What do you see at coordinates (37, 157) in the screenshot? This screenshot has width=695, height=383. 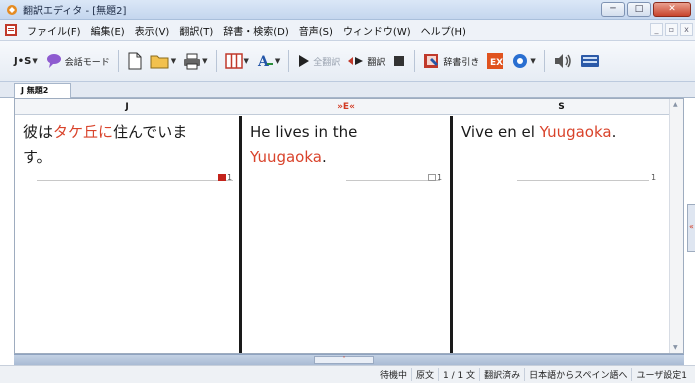 I see `japanese-text-line2: す。` at bounding box center [37, 157].